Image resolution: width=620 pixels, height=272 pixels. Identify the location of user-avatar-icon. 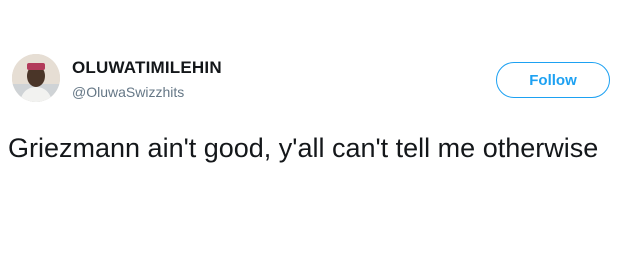
(36, 78).